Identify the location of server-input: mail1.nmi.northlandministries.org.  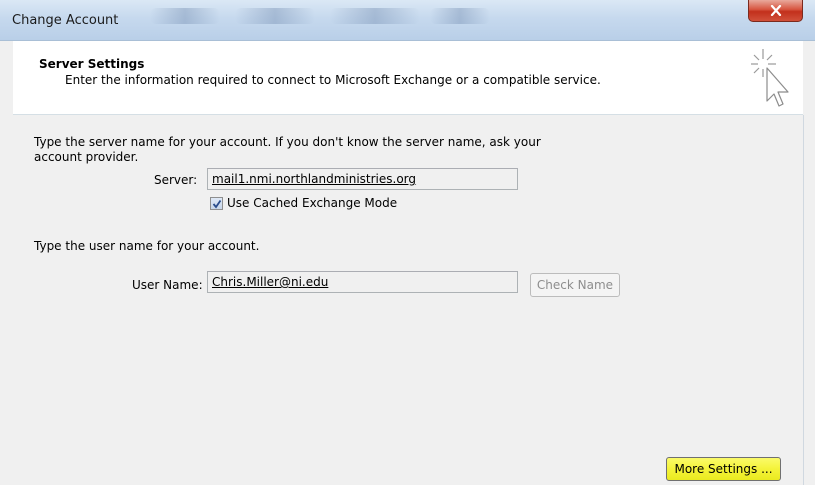
(362, 179).